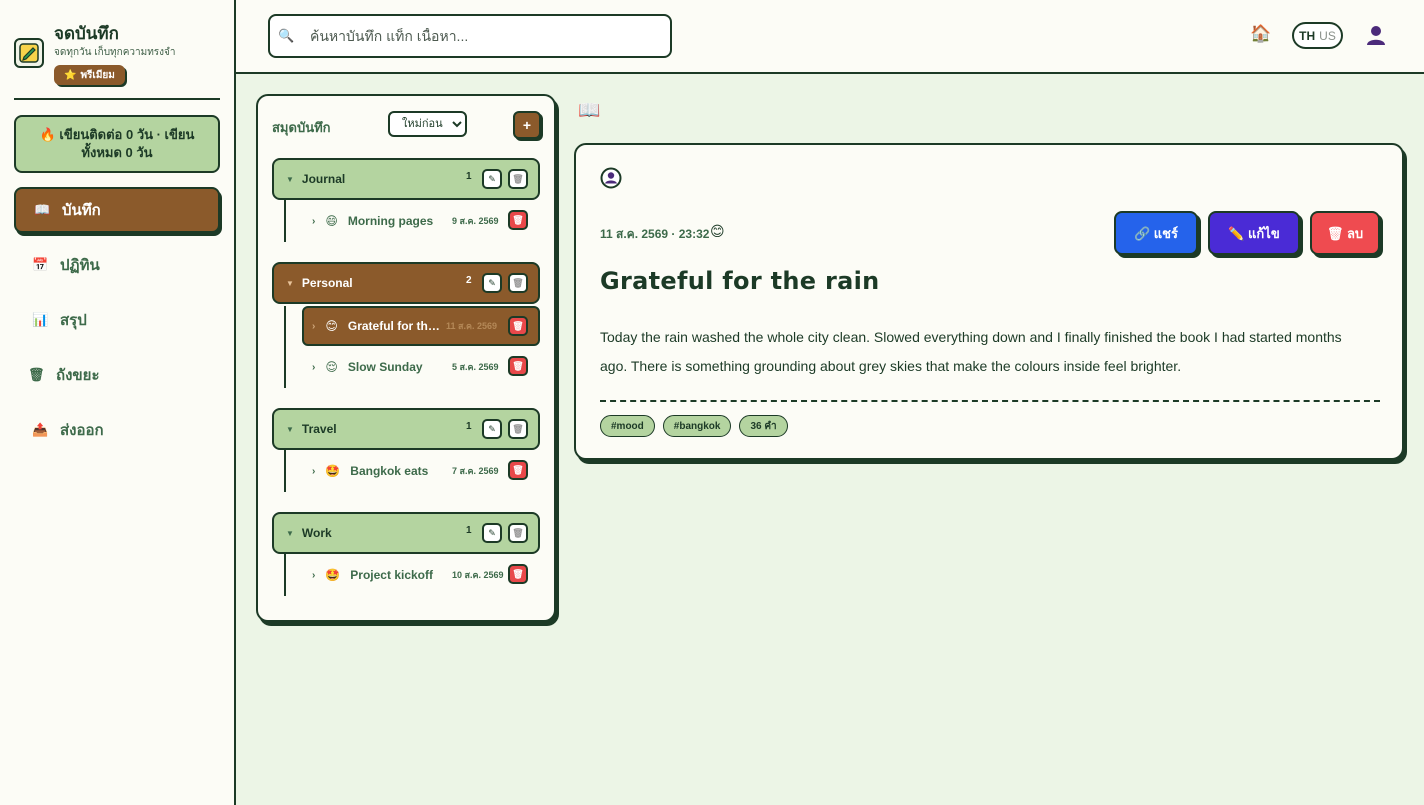 The image size is (1424, 805). What do you see at coordinates (1317, 35) in the screenshot?
I see `language-toggle: TH US` at bounding box center [1317, 35].